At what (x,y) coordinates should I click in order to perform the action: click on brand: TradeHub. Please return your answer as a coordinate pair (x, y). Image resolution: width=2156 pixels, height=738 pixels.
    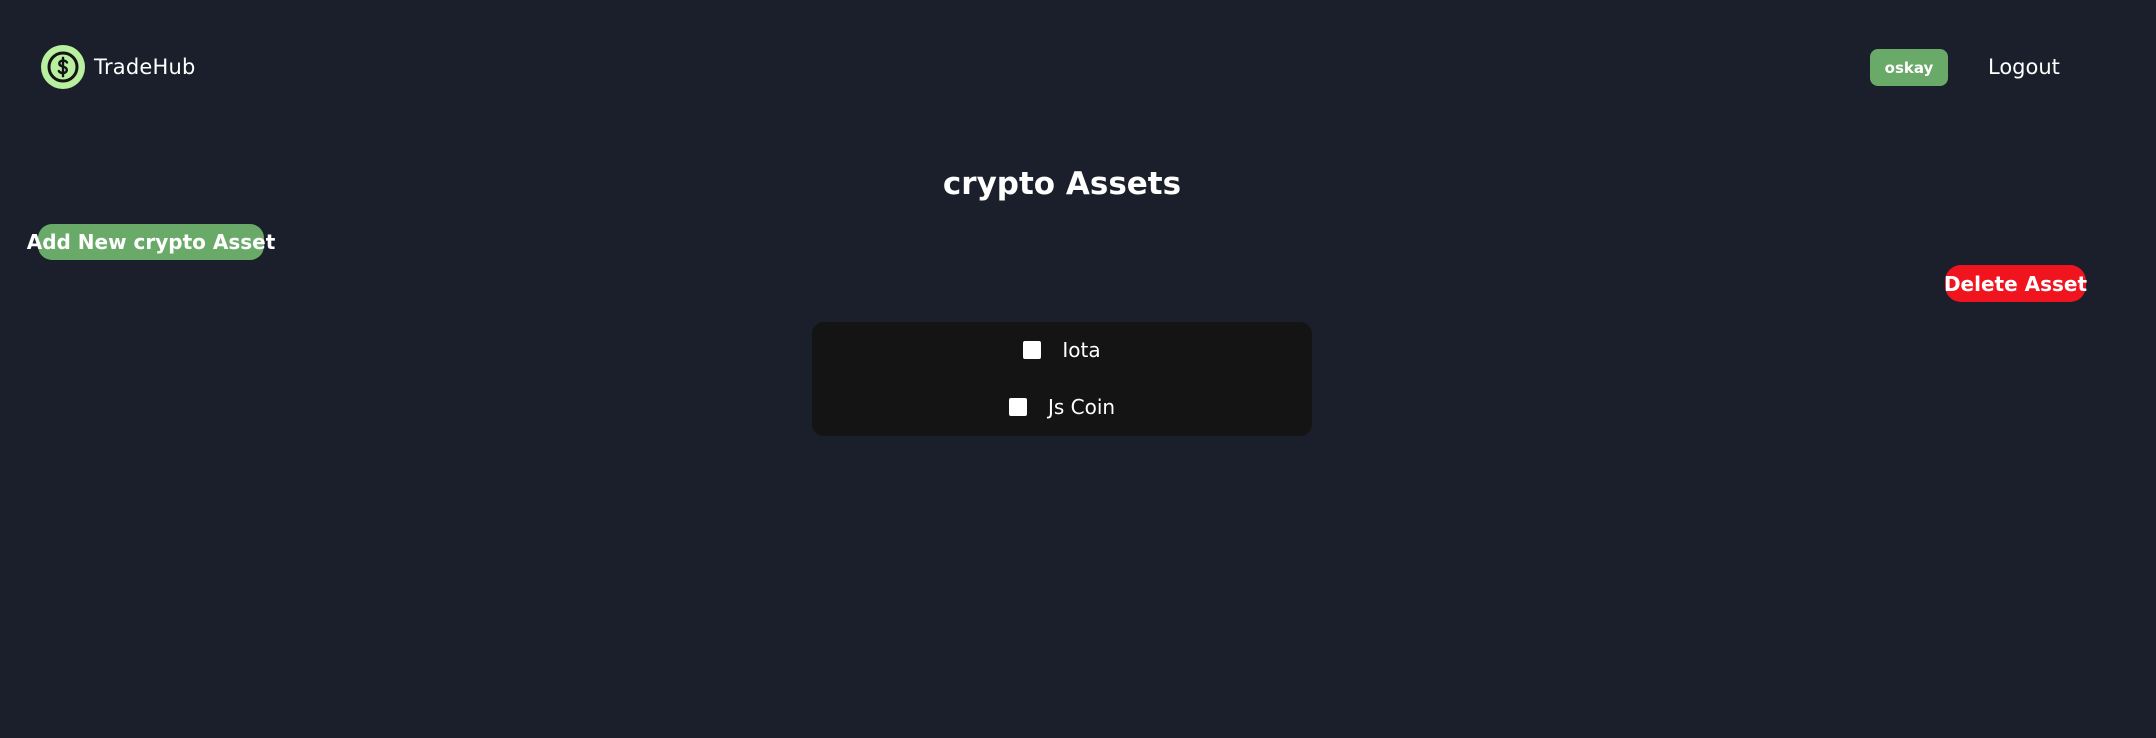
    Looking at the image, I should click on (118, 67).